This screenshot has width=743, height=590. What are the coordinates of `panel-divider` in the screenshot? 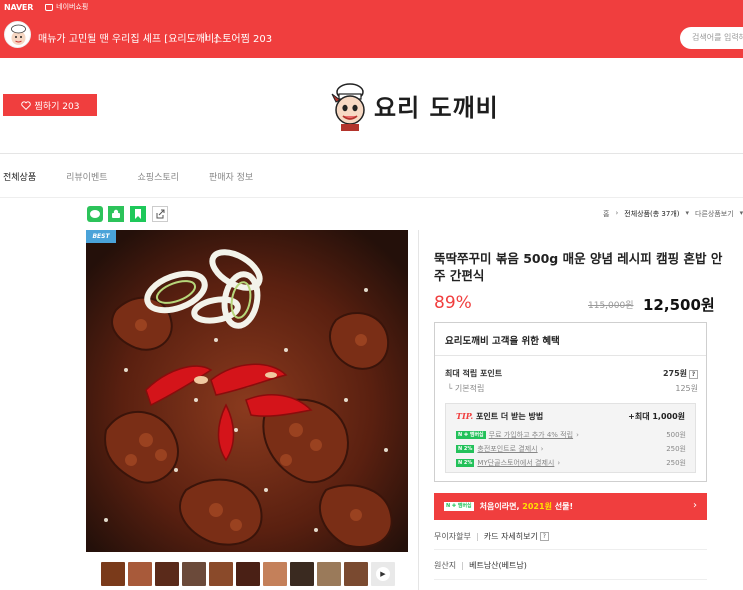 It's located at (418, 410).